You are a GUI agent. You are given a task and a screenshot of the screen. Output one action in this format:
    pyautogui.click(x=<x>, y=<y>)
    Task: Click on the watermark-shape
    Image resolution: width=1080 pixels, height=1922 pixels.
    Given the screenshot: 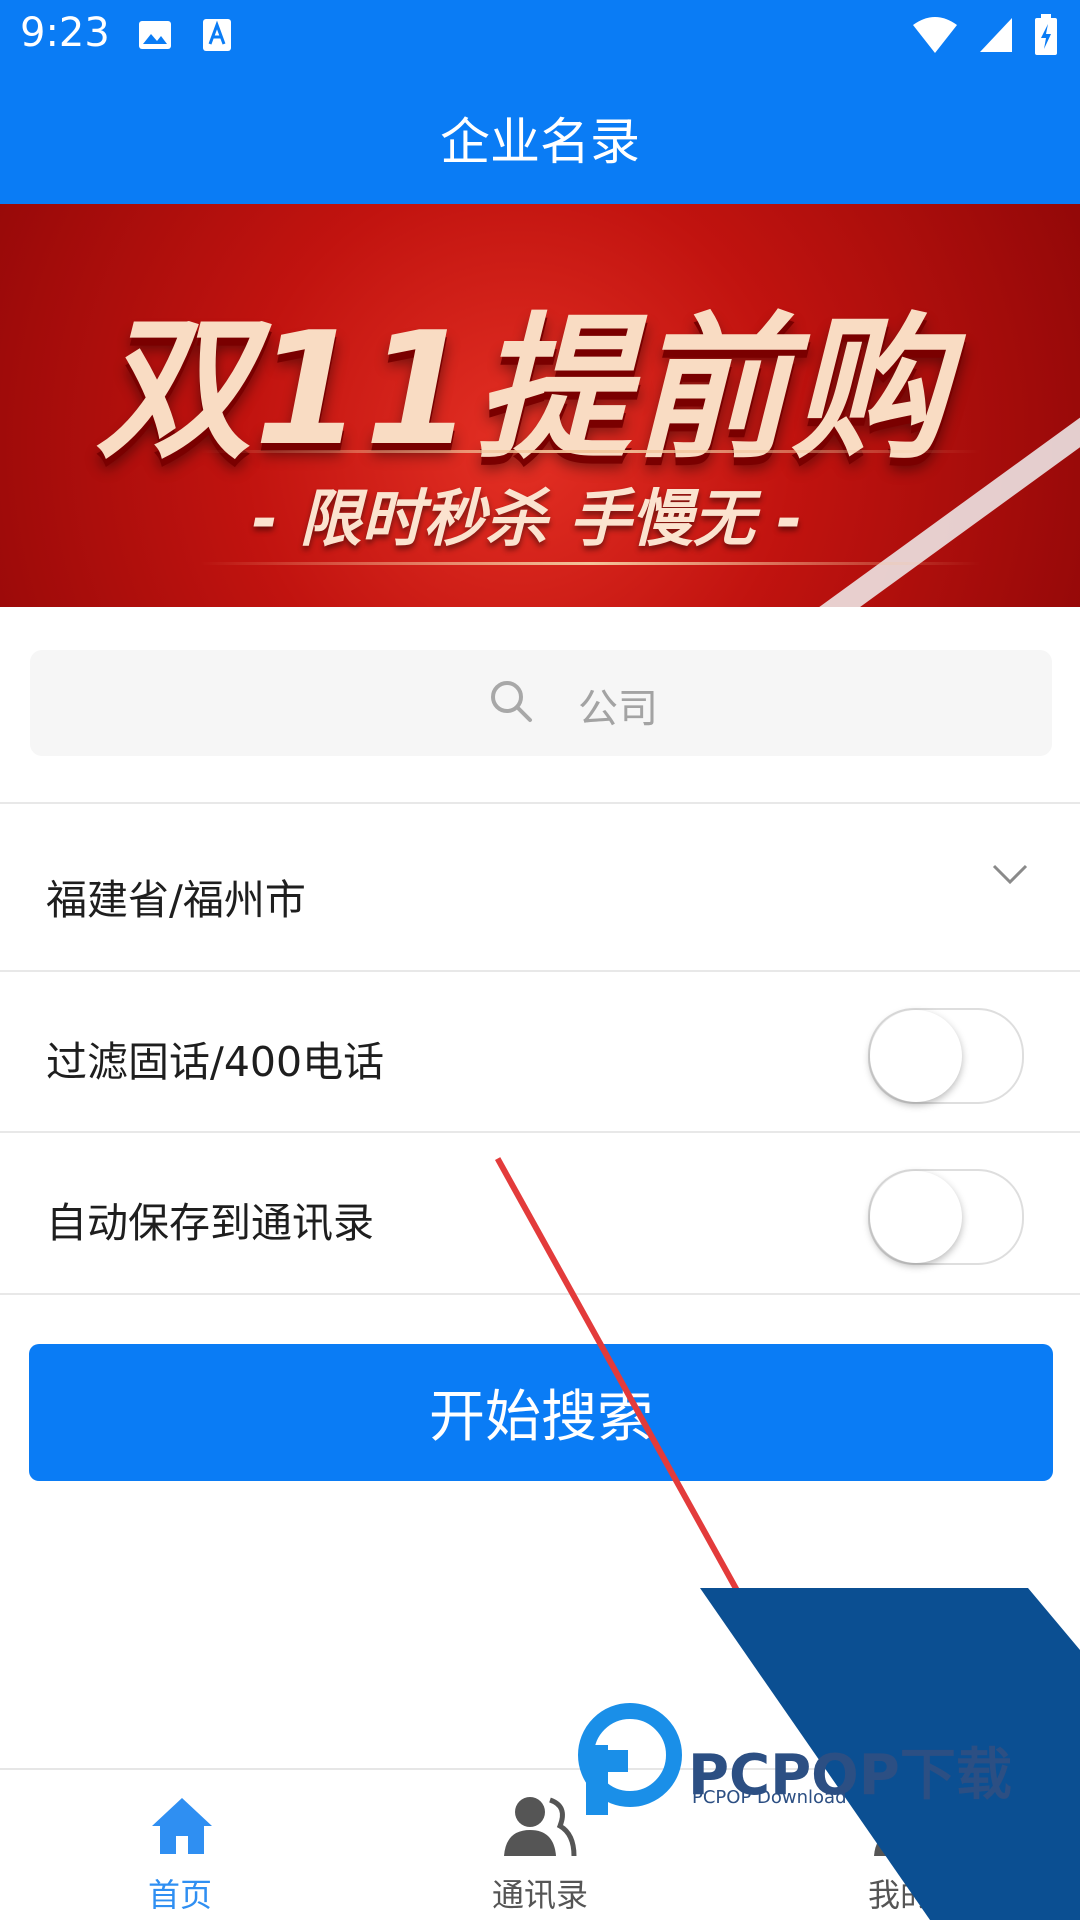 What is the action you would take?
    pyautogui.click(x=829, y=1754)
    